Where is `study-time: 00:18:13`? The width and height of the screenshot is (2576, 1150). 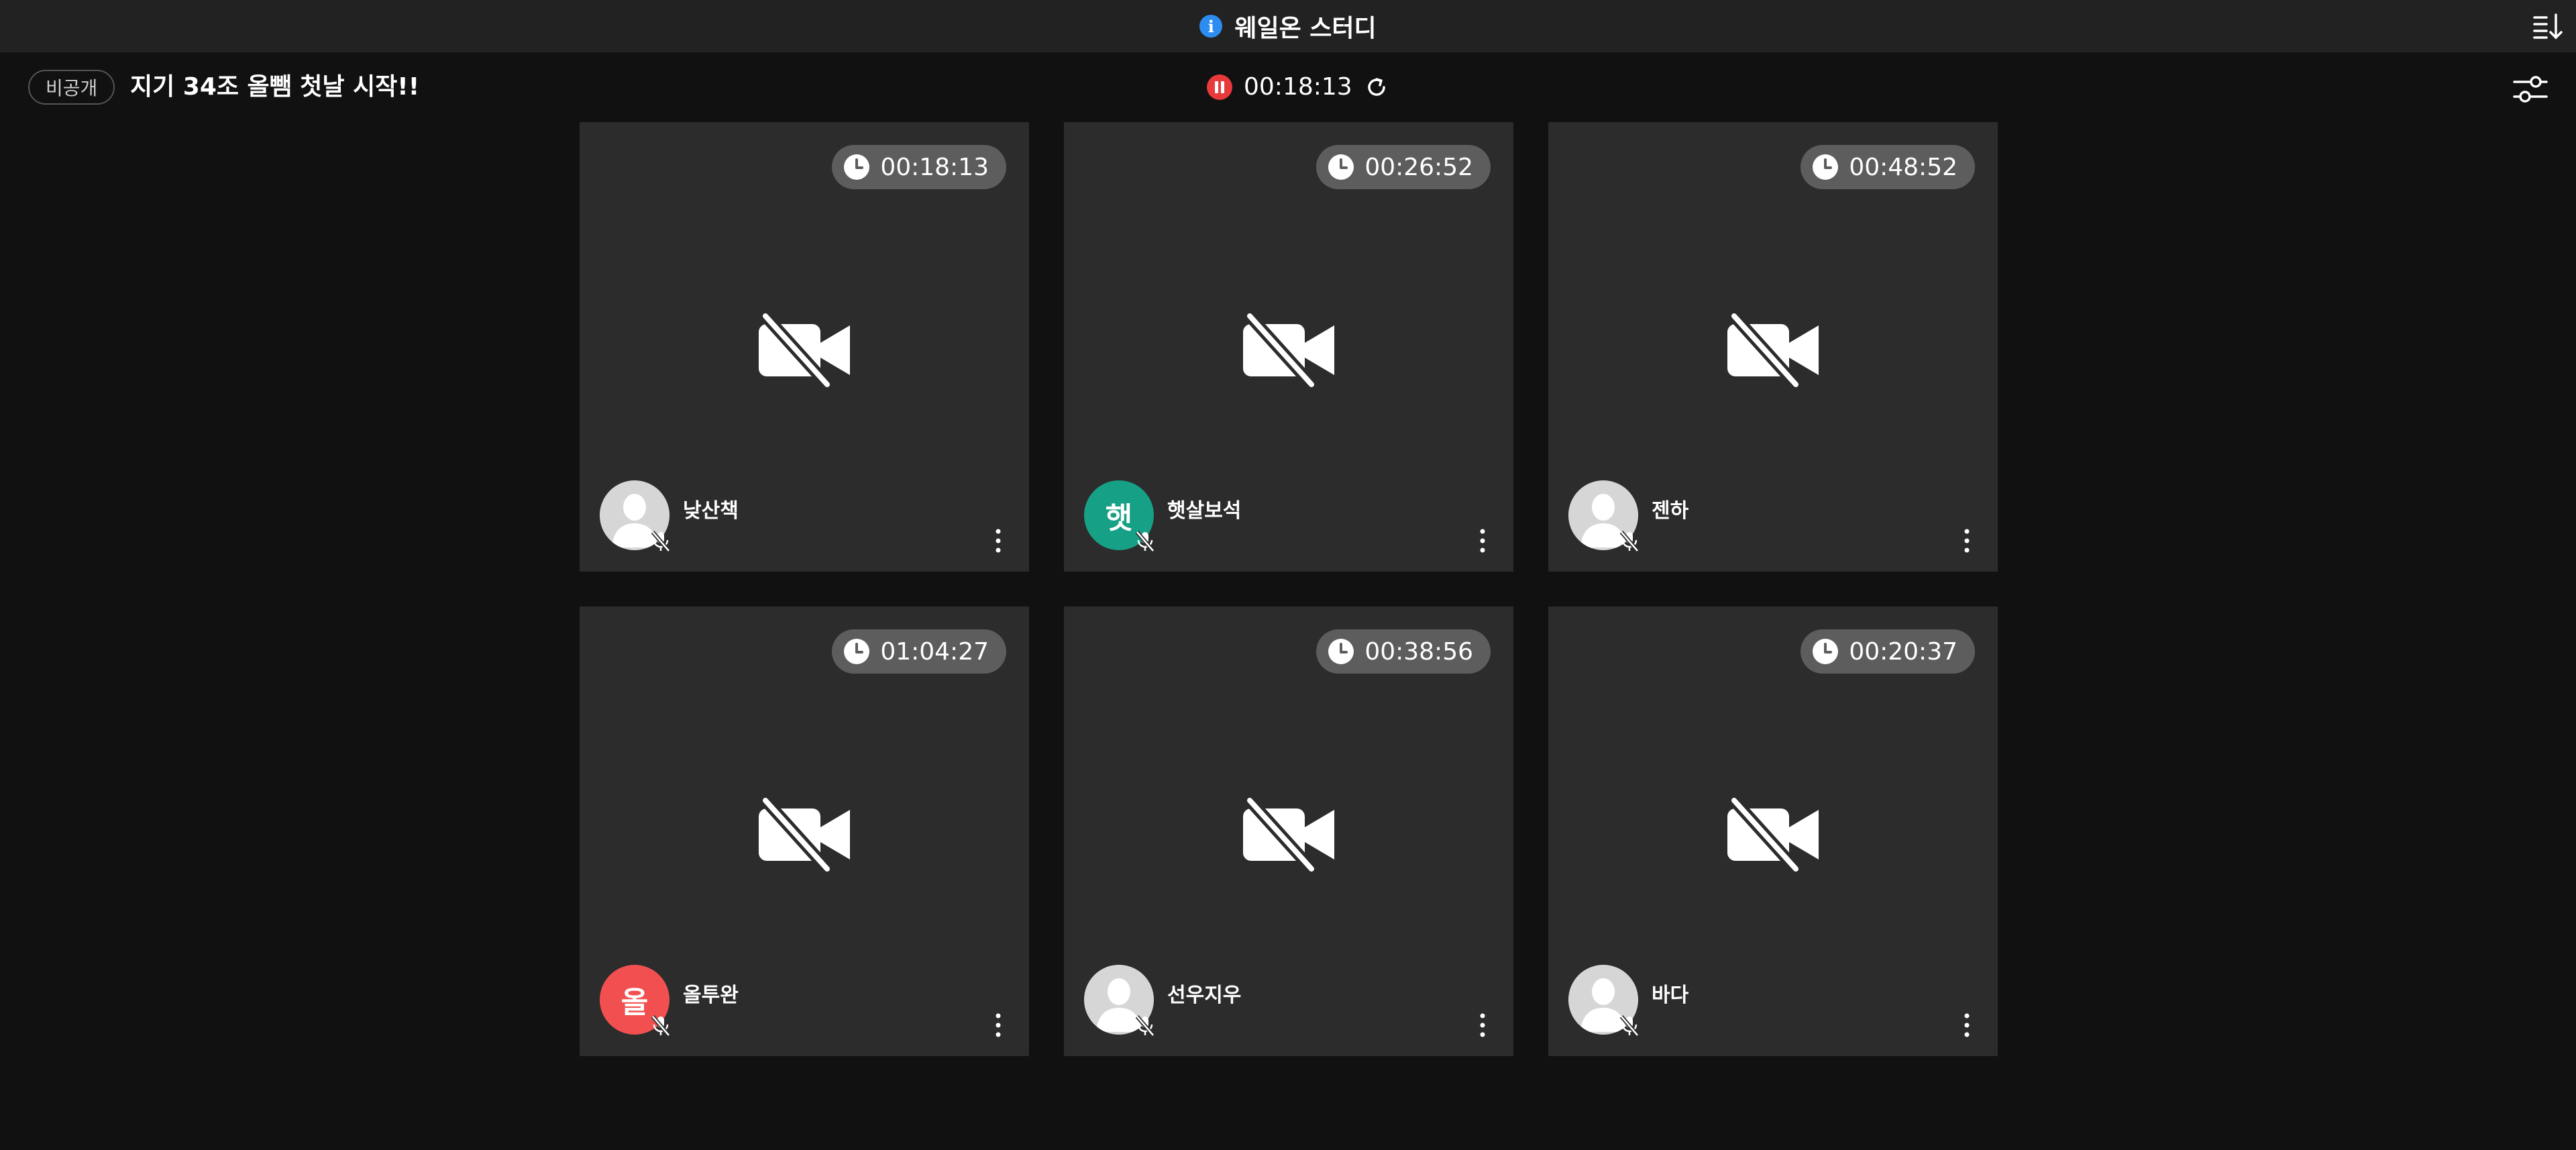 study-time: 00:18:13 is located at coordinates (934, 167).